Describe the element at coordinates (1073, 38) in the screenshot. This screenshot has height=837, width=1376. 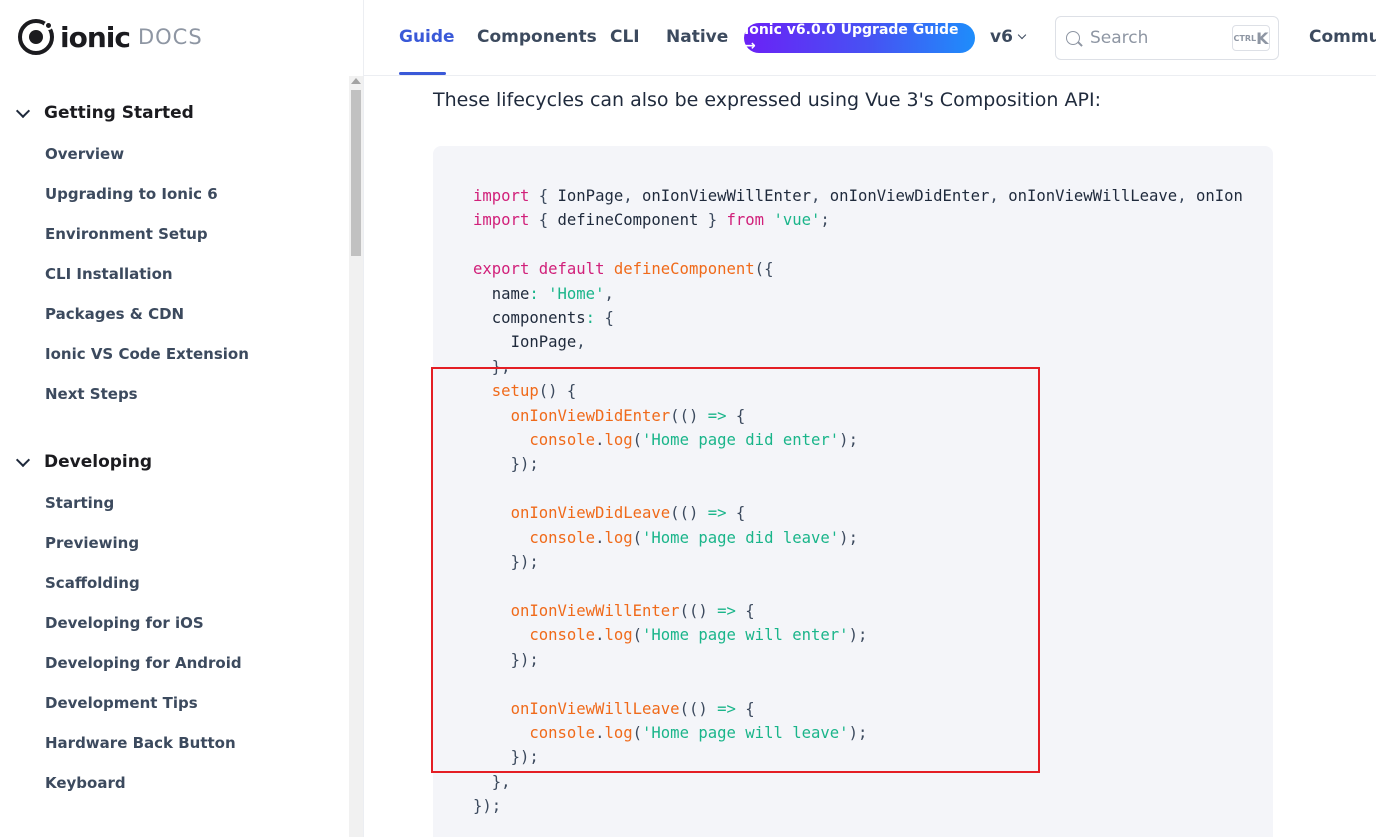
I see `search-icon` at that location.